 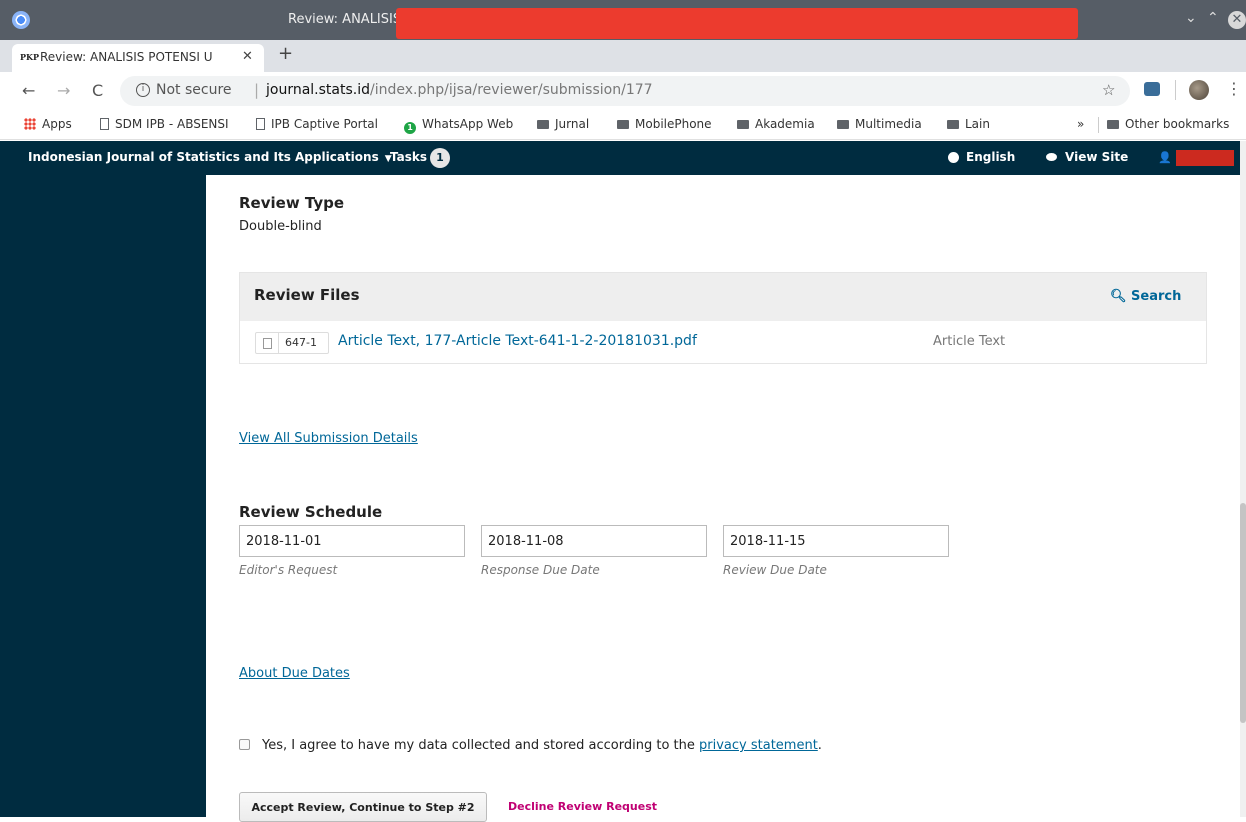 I want to click on accept-review-button: Accept Review, Continue to Step #2, so click(x=363, y=807).